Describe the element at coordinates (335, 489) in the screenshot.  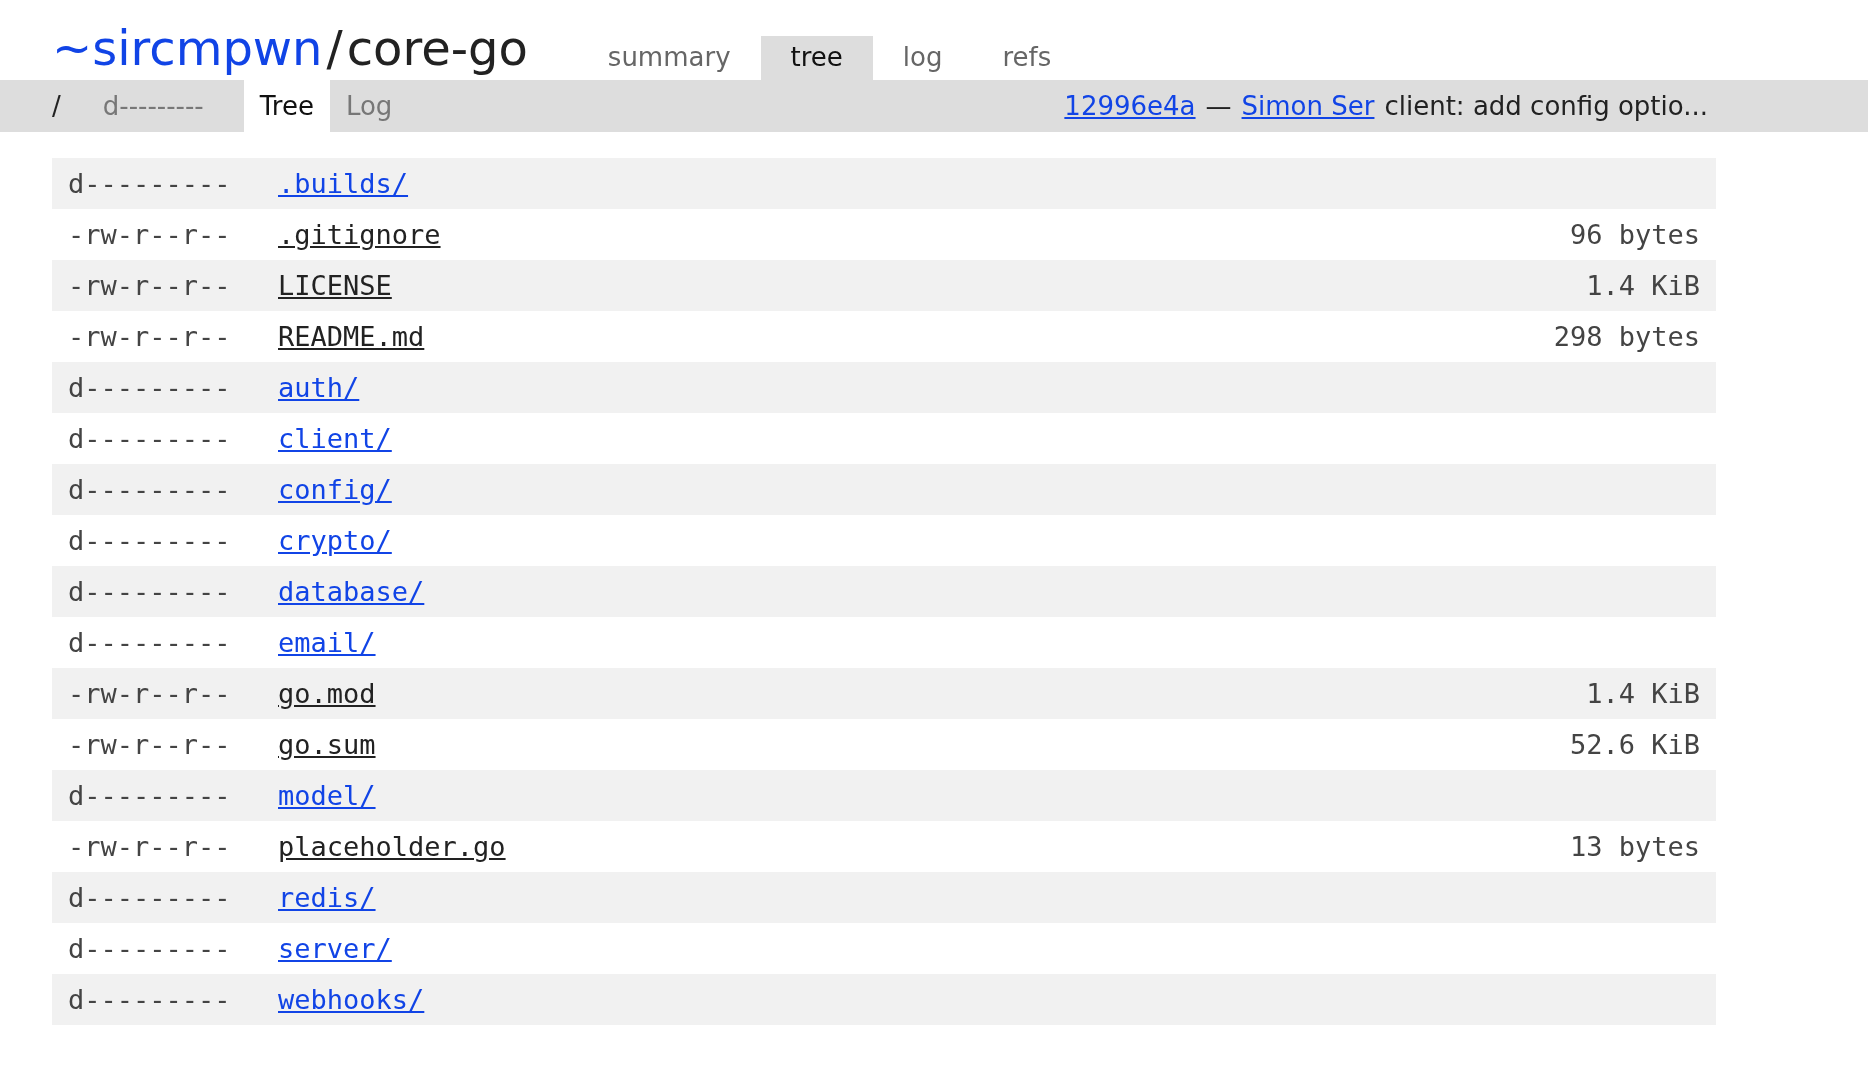
I see `file-link: config/` at that location.